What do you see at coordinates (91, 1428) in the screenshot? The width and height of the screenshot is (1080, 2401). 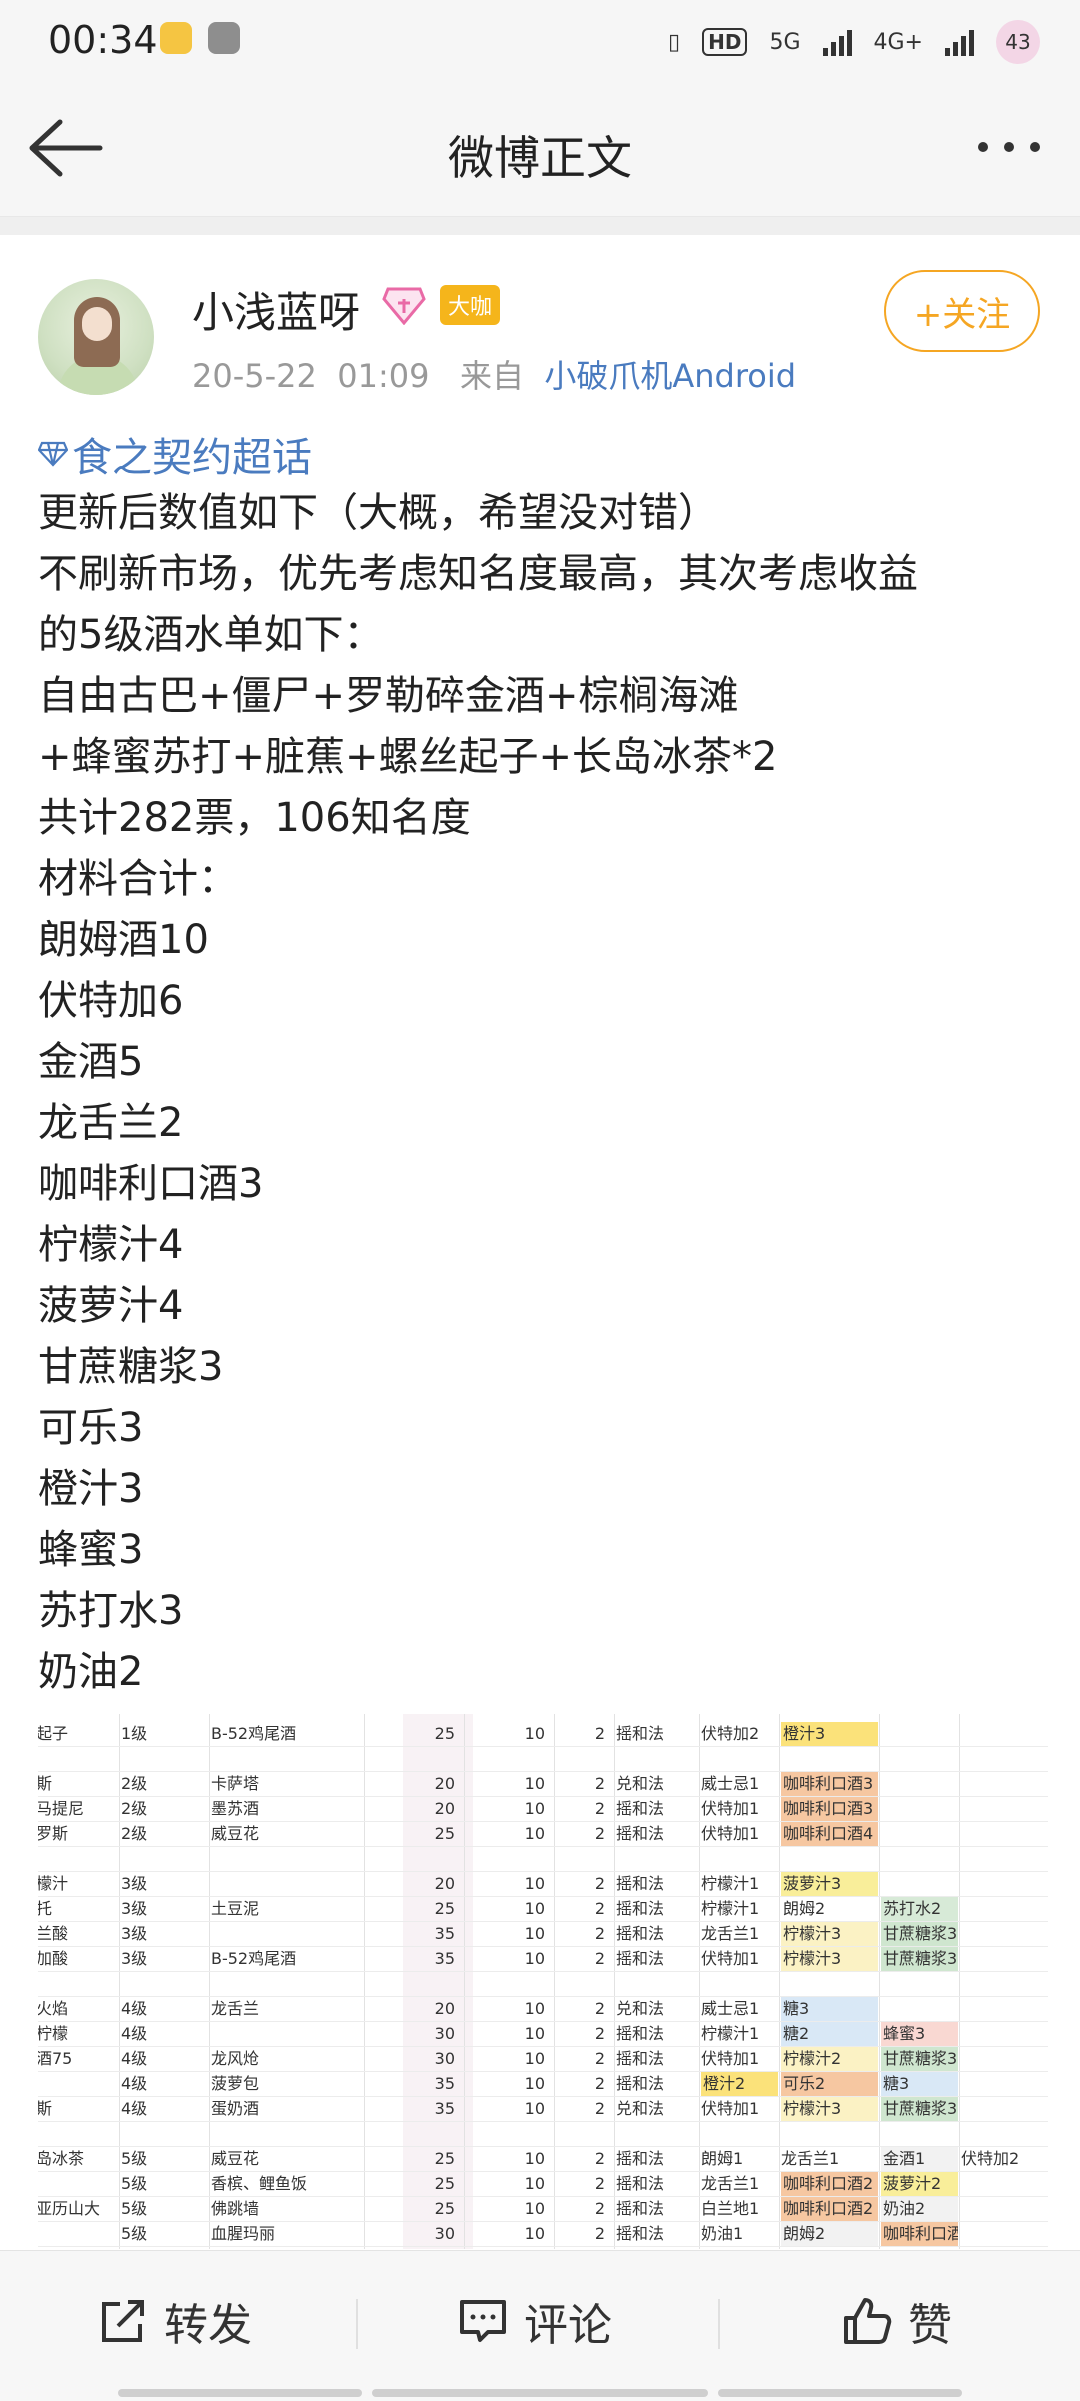 I see `body-line: 可乐3` at bounding box center [91, 1428].